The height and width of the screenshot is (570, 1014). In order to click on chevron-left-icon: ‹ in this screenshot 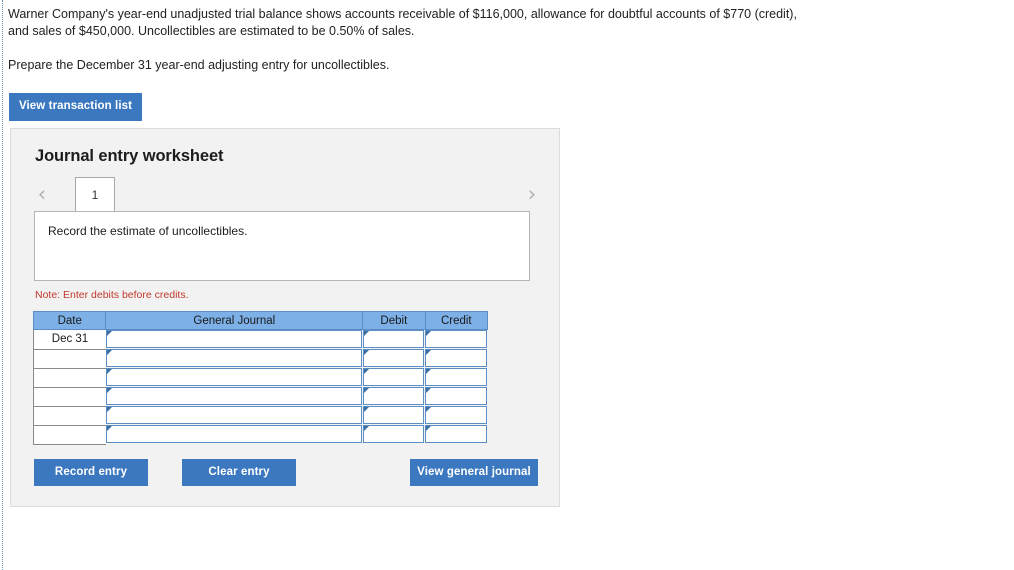, I will do `click(42, 194)`.